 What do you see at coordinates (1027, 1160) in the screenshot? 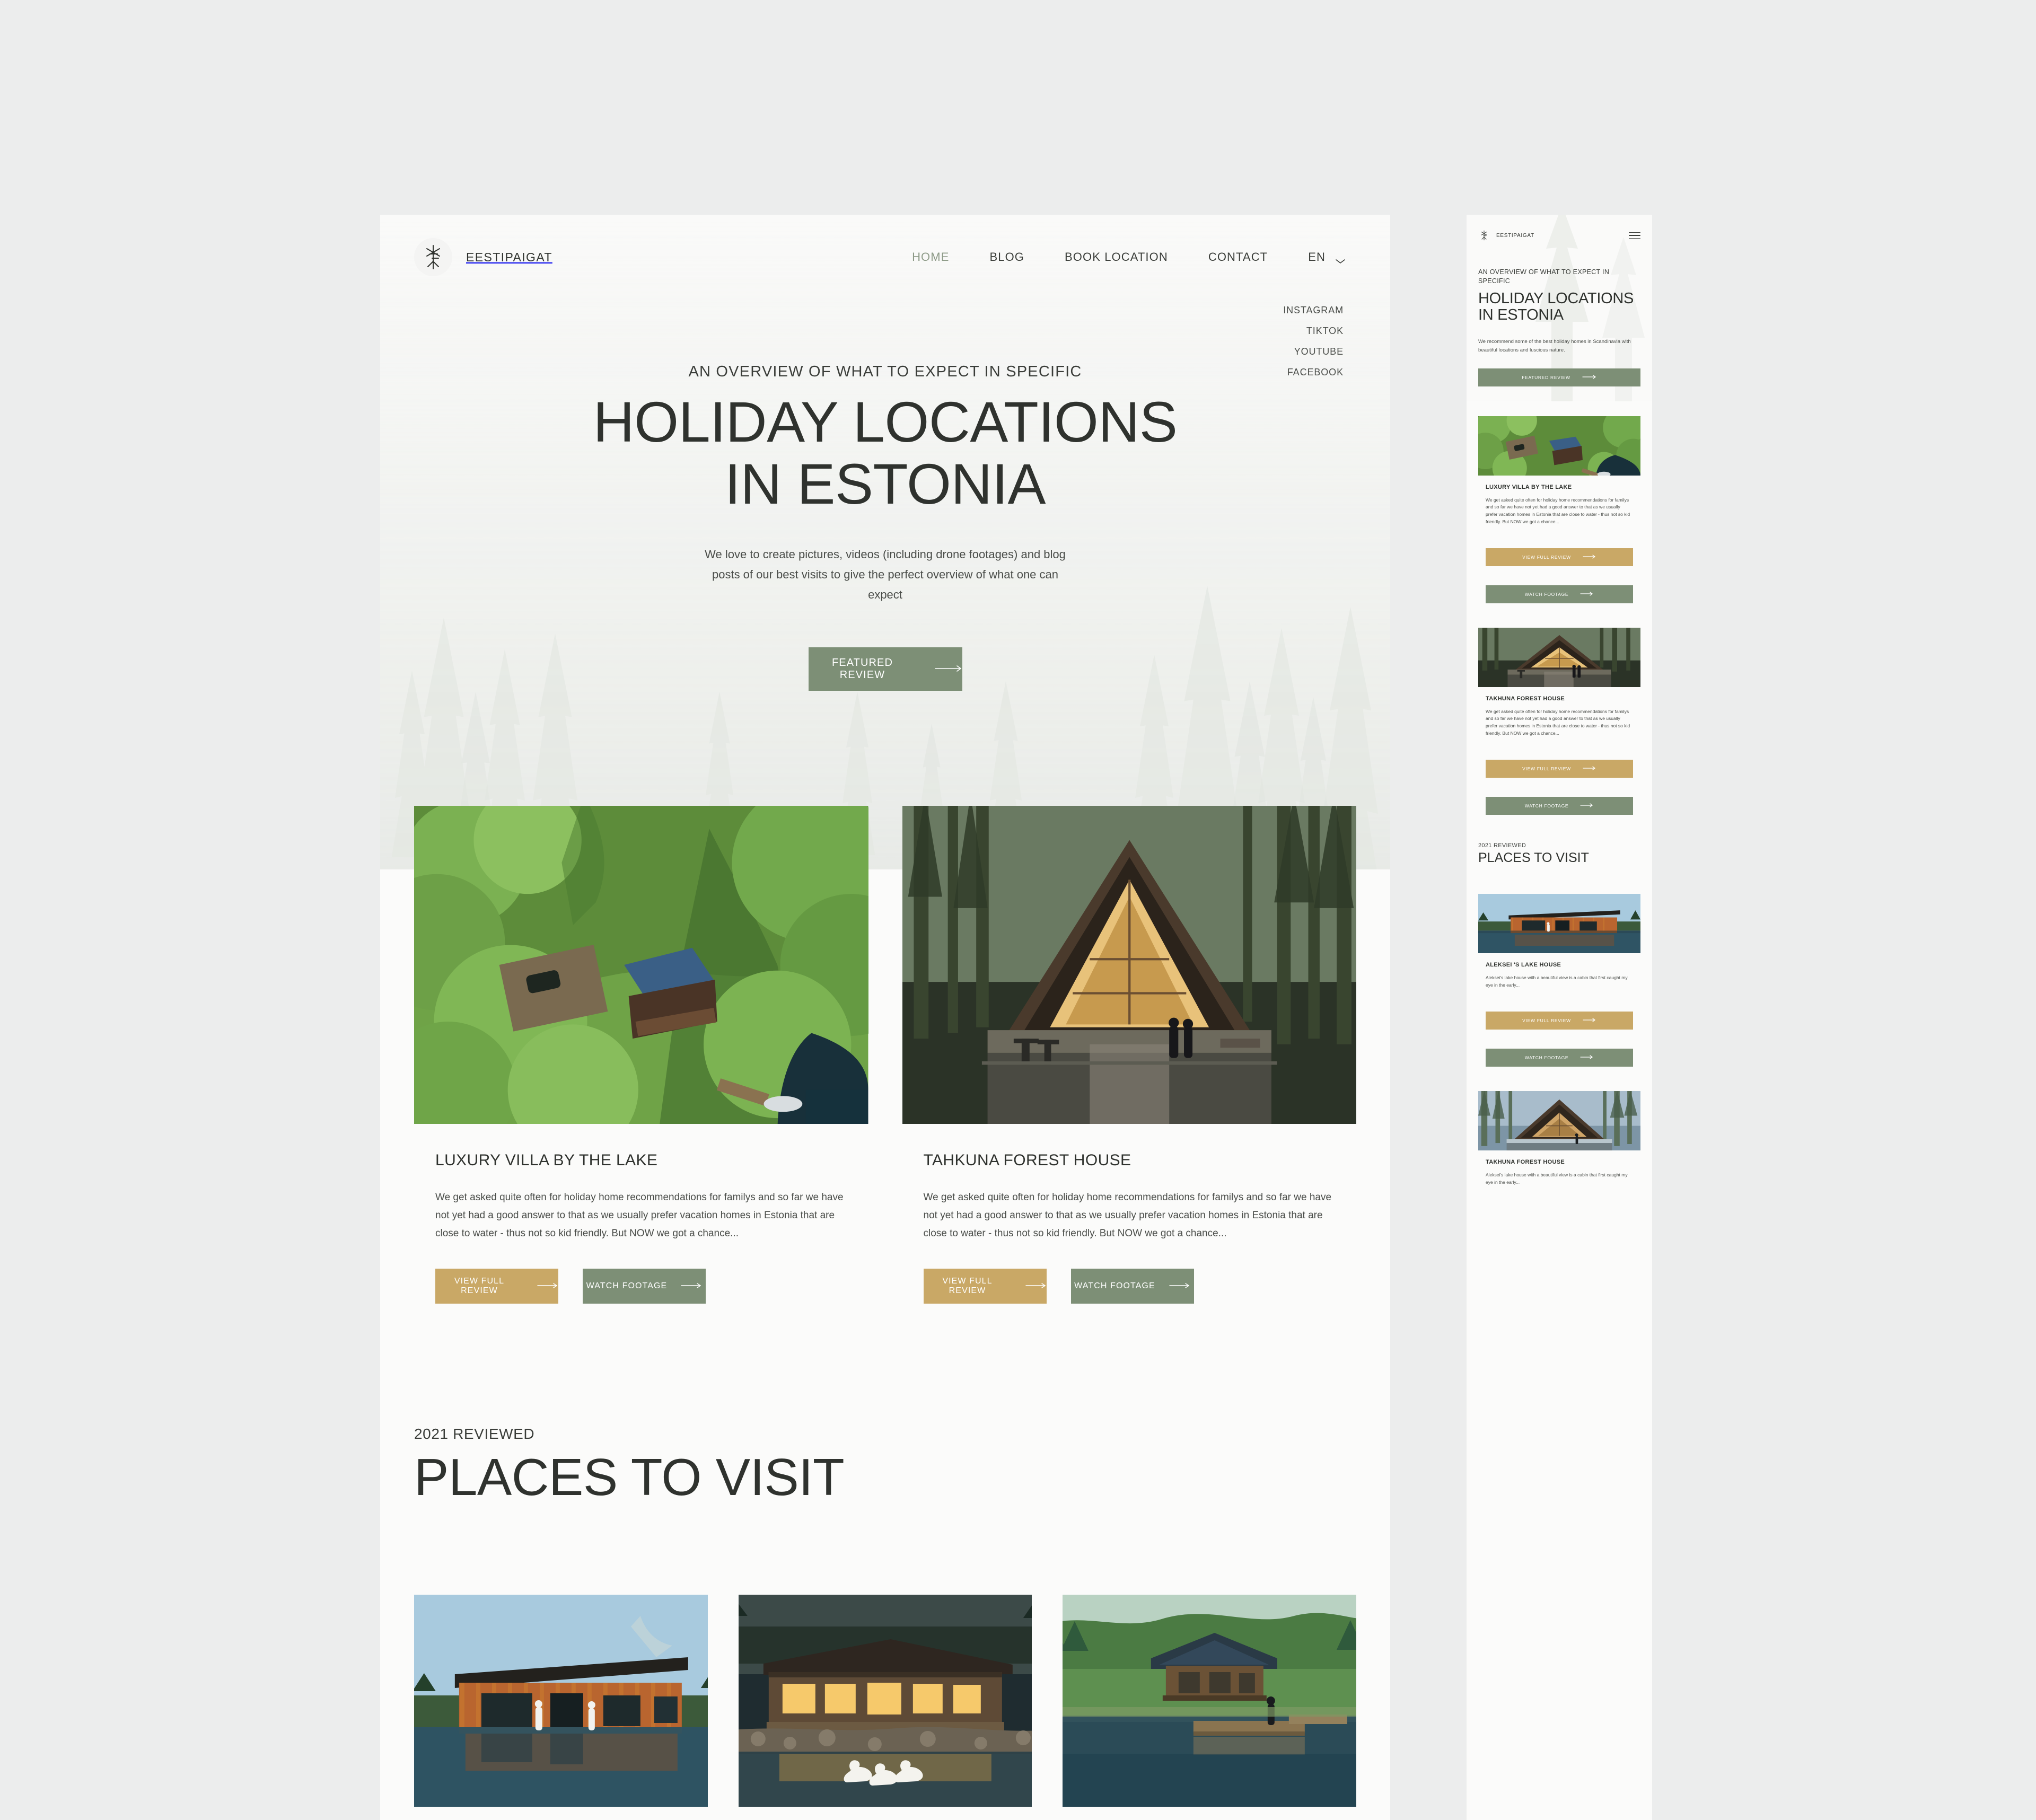
I see `card-title: TAHKUNA FOREST HOUSE` at bounding box center [1027, 1160].